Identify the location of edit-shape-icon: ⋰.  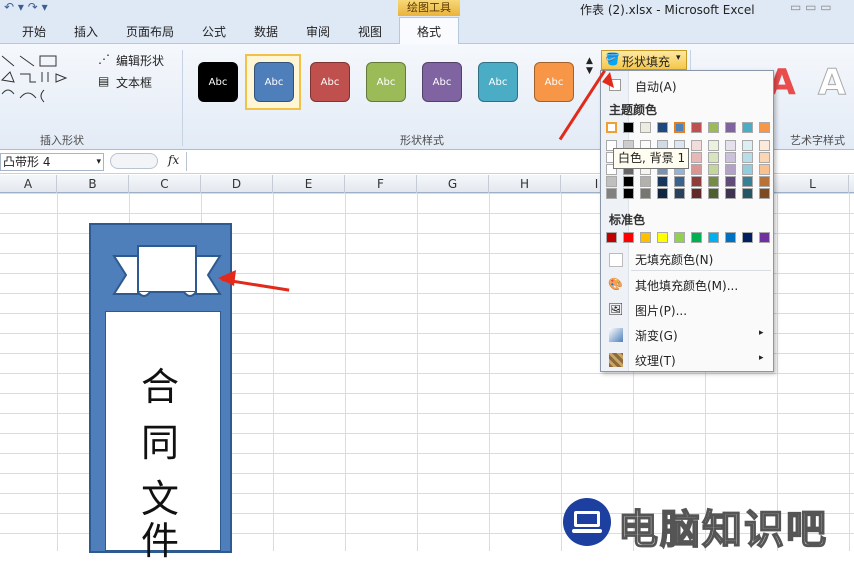
(104, 59).